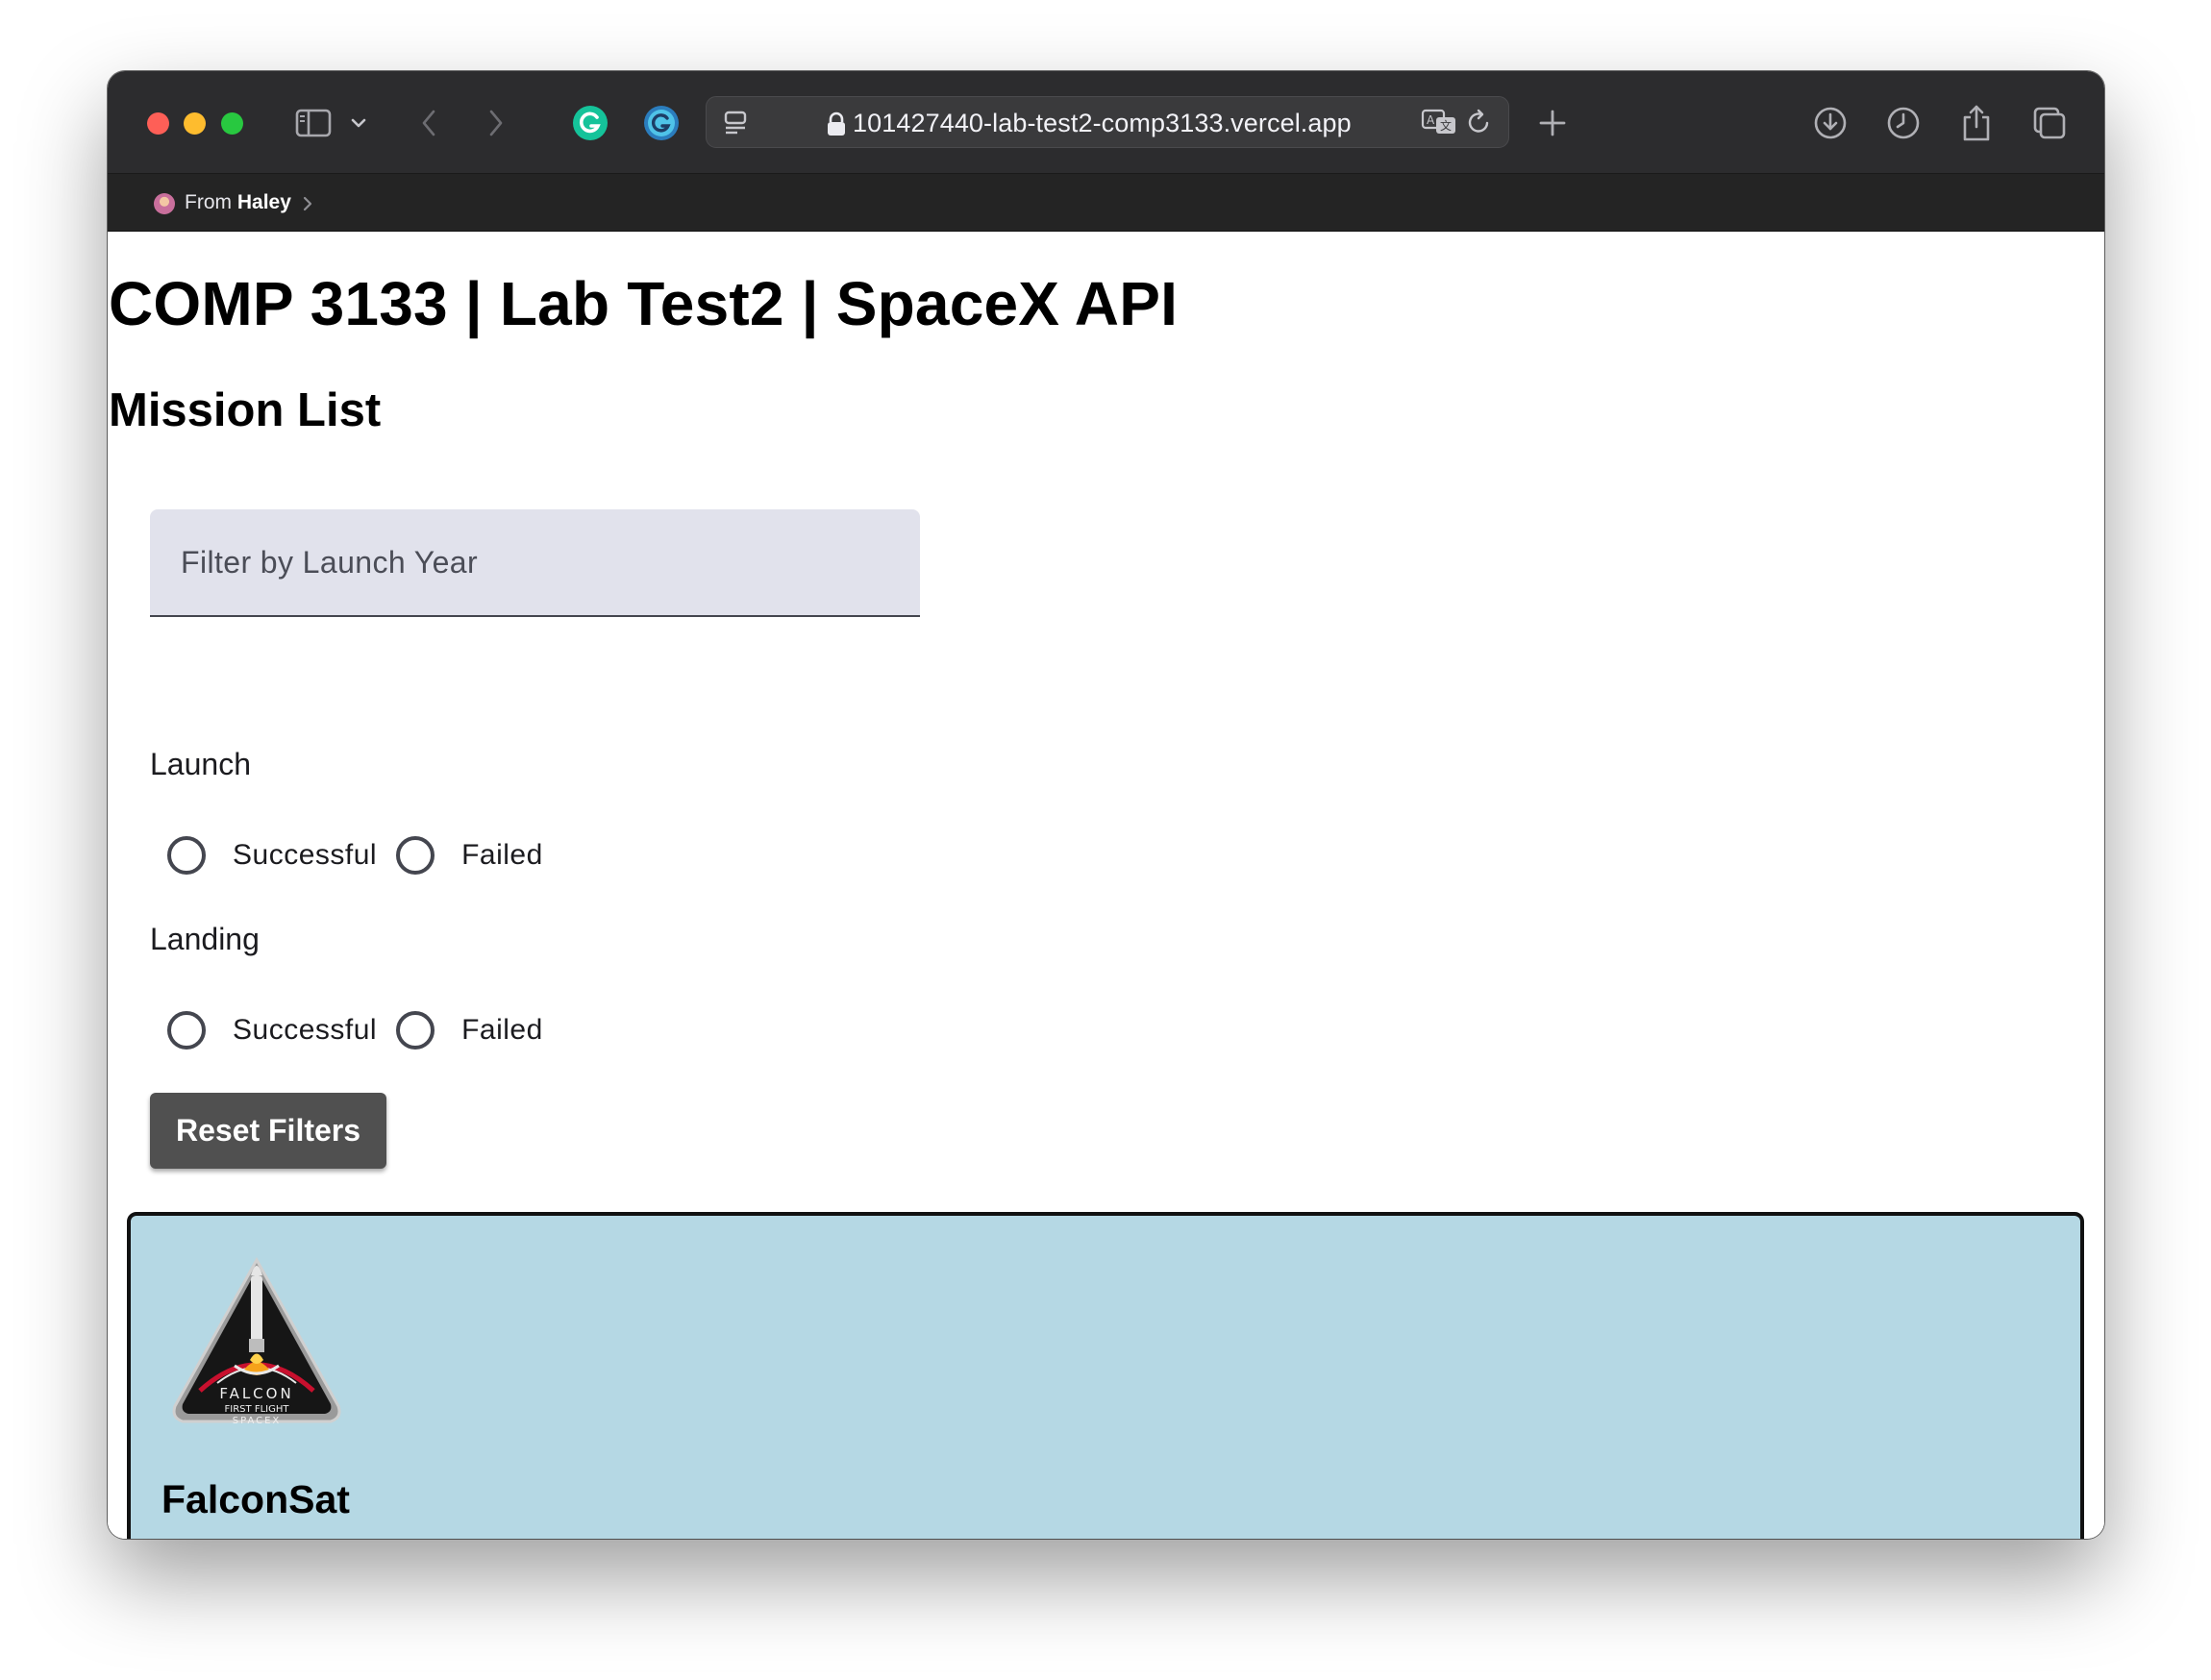 This screenshot has height=1680, width=2211. I want to click on avatar, so click(164, 204).